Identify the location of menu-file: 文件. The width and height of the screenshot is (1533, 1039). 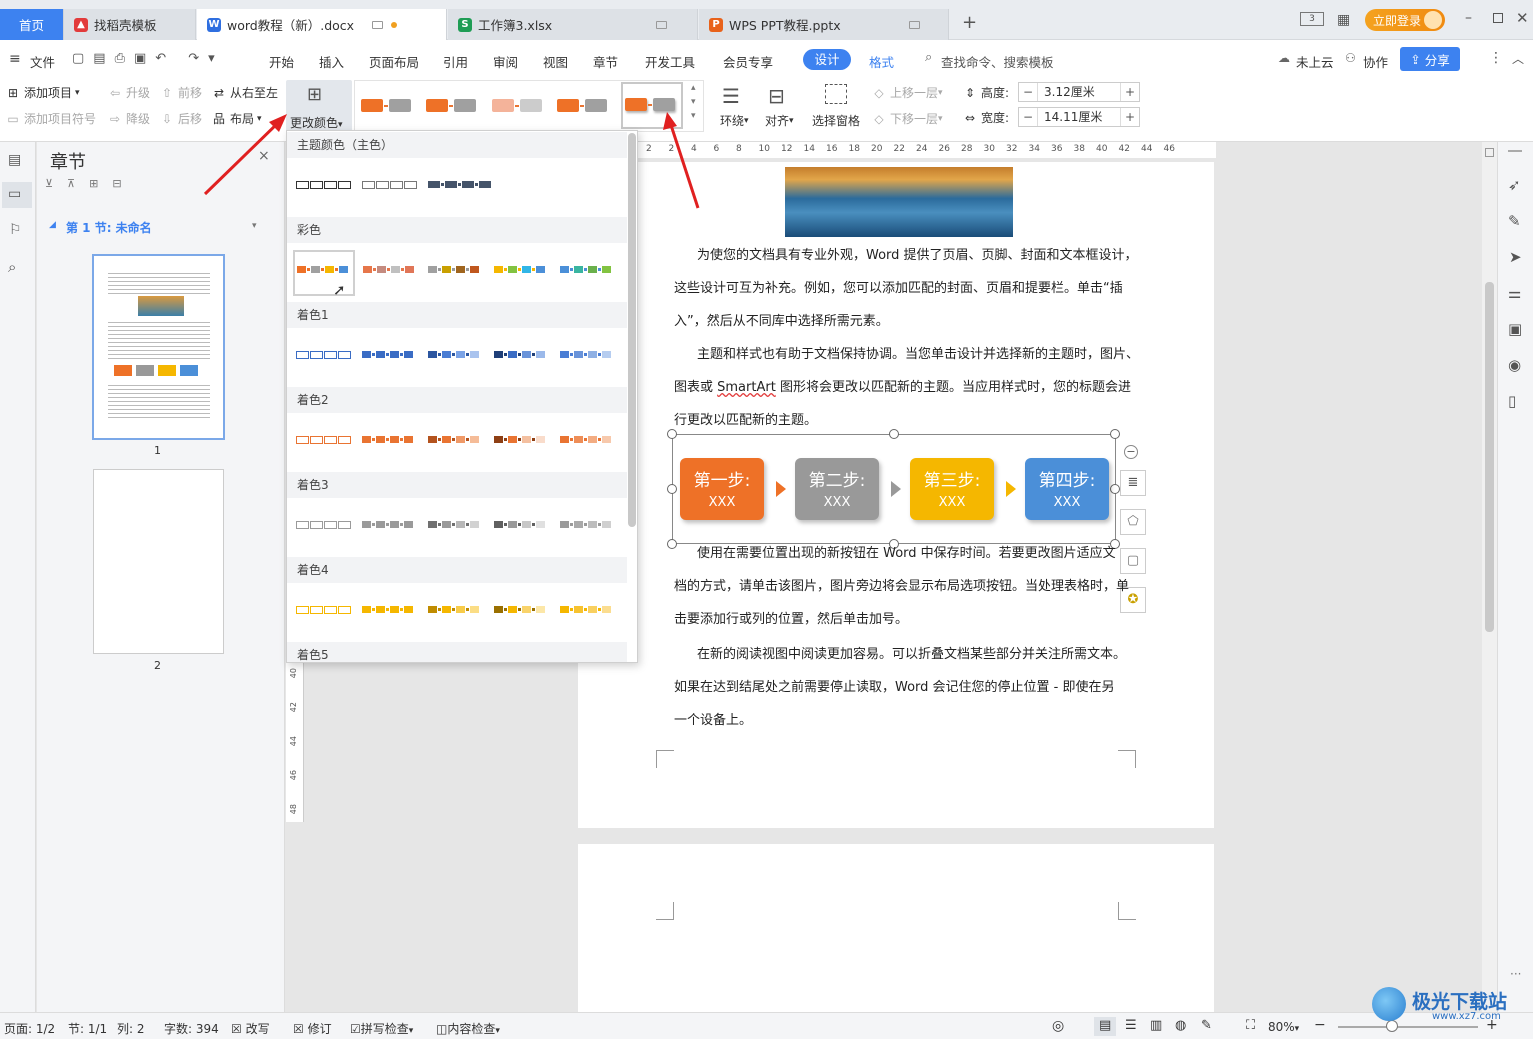
(42, 61).